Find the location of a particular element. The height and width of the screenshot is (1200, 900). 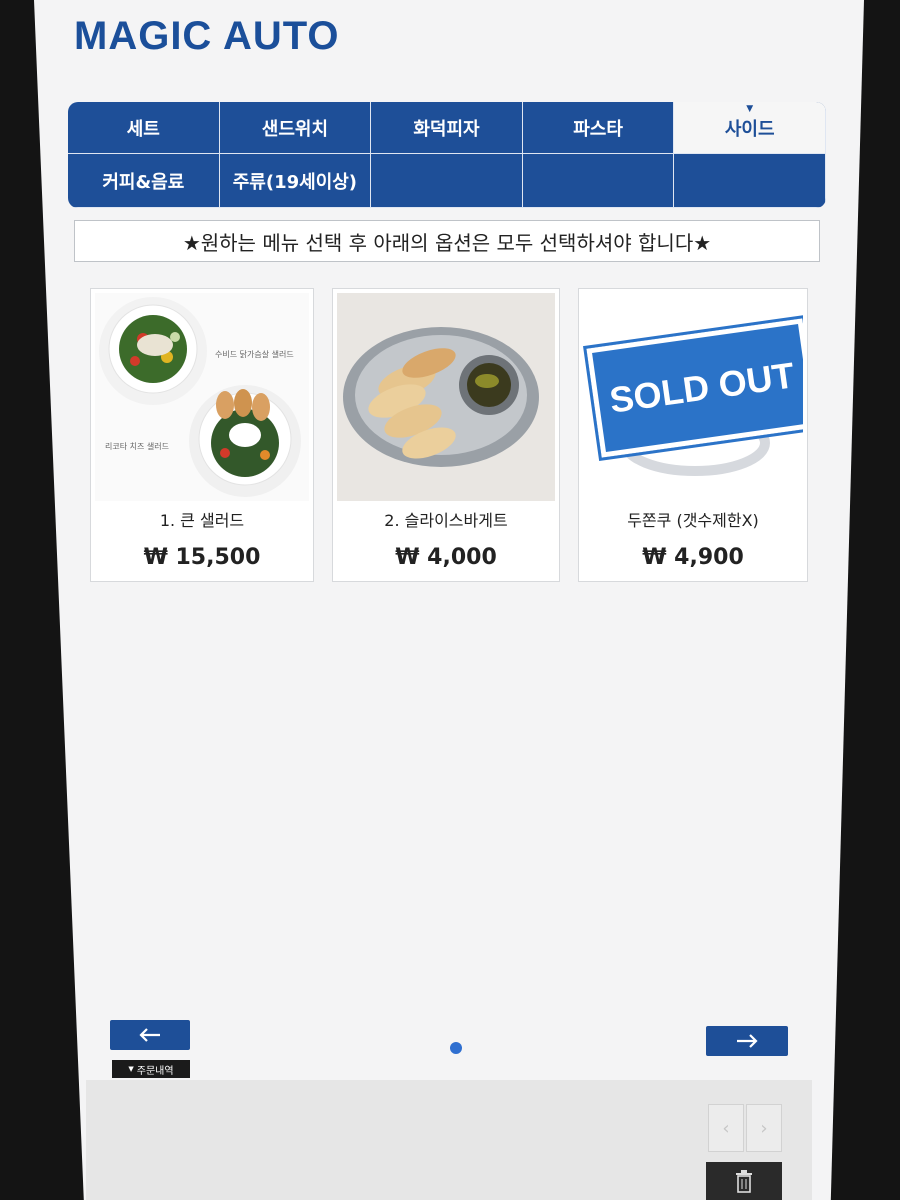

tab-pasta: 파스타 is located at coordinates (598, 128).